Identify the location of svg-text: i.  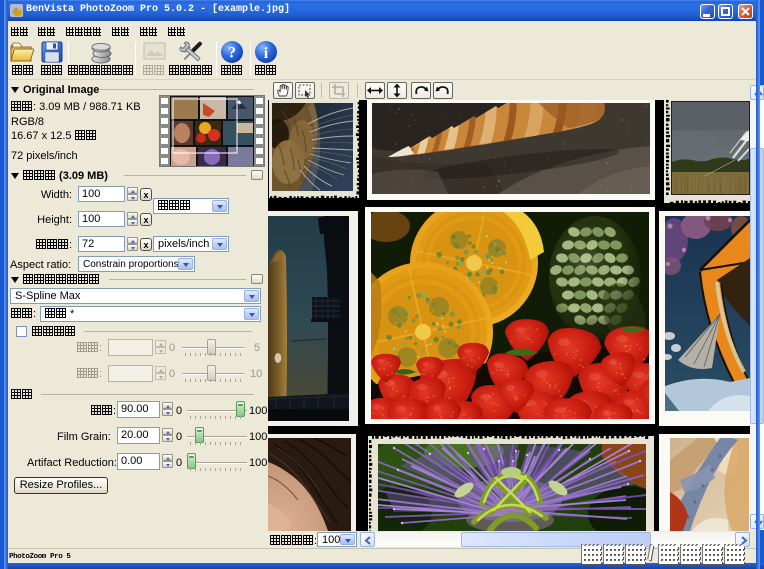
(266, 53).